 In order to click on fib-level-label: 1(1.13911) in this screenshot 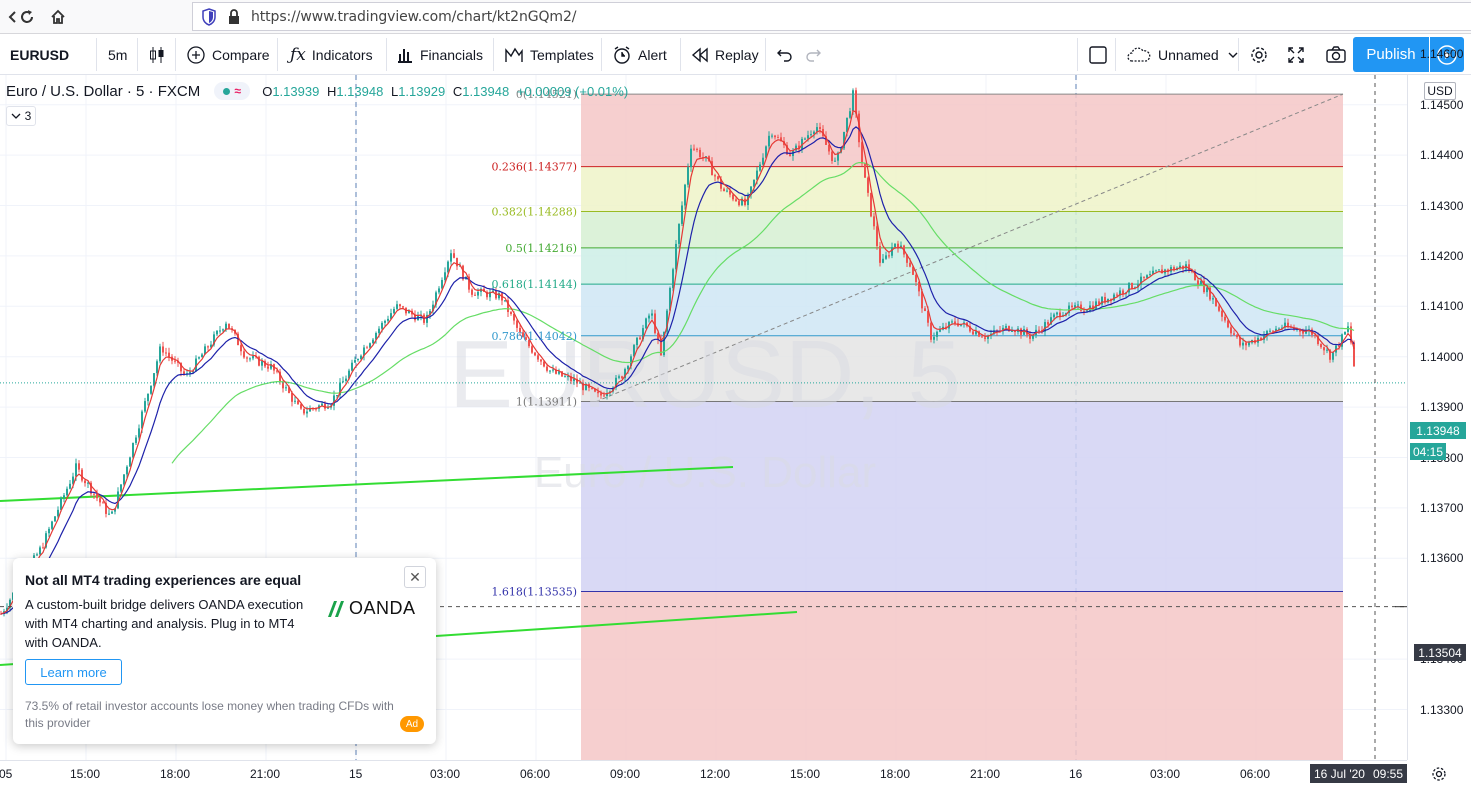, I will do `click(546, 402)`.